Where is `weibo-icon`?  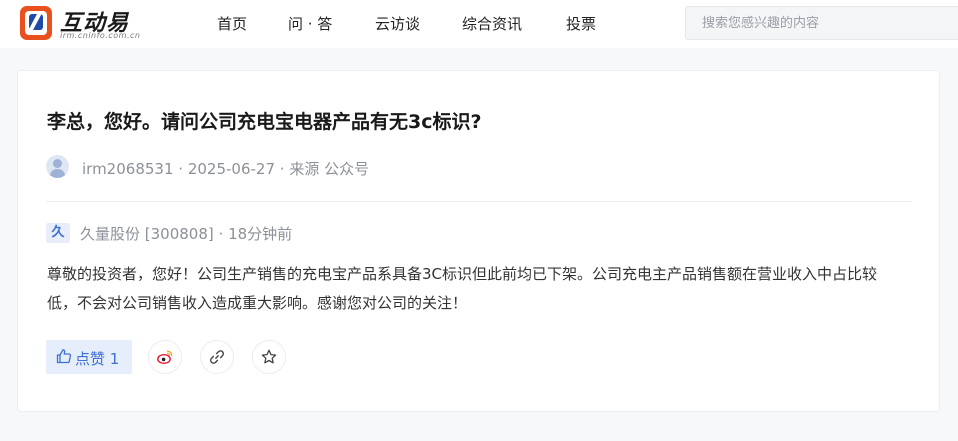
weibo-icon is located at coordinates (165, 357).